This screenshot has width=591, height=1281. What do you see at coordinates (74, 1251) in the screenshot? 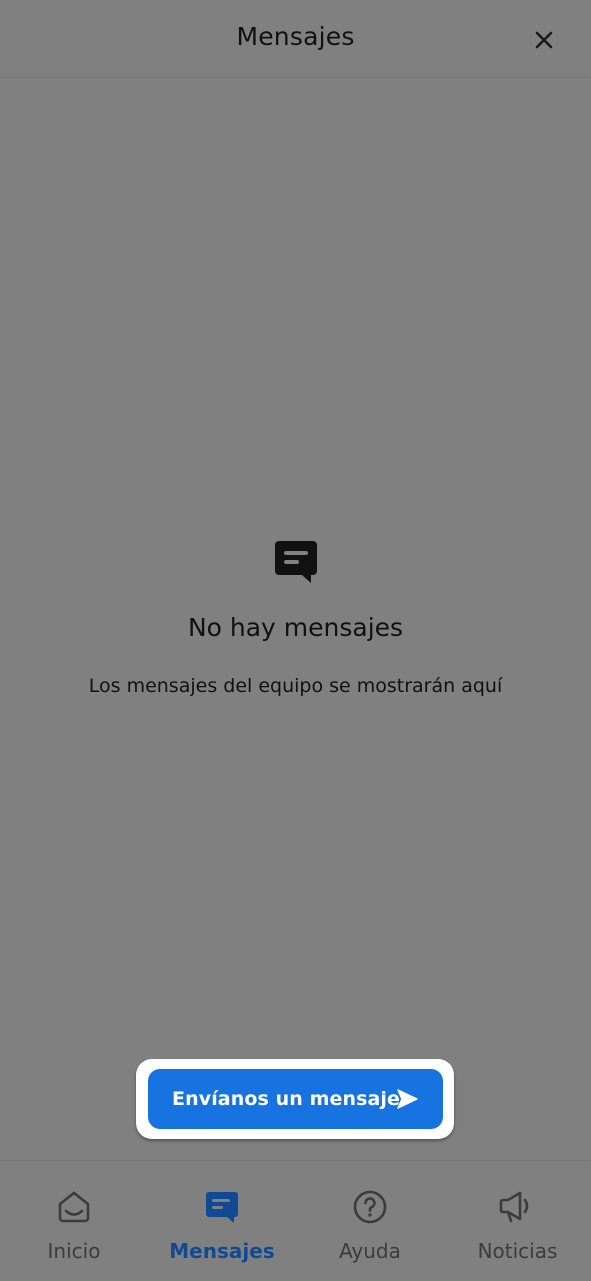
I see `tab-label-inicio: Inicio` at bounding box center [74, 1251].